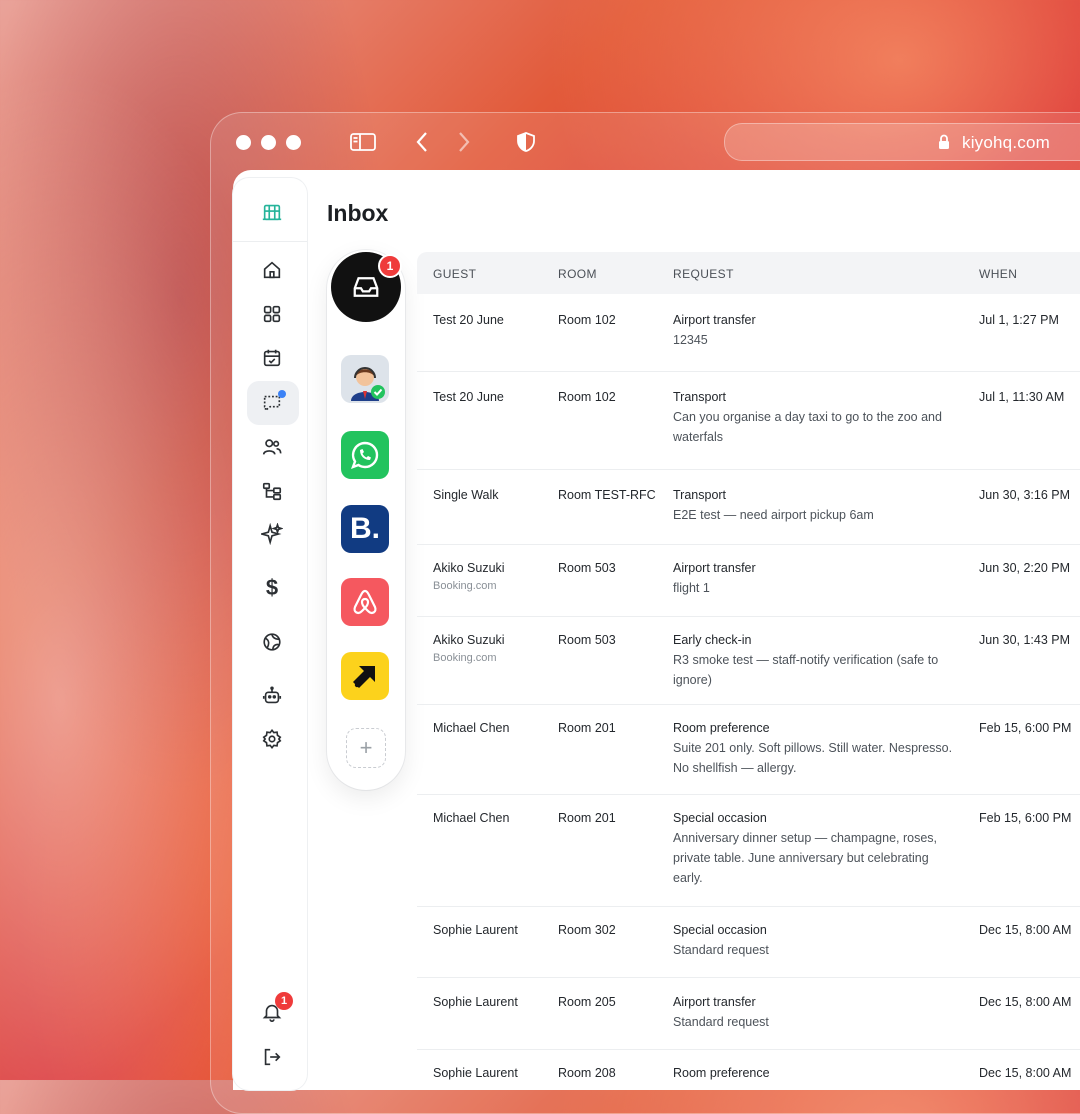 The width and height of the screenshot is (1080, 1114). What do you see at coordinates (748, 273) in the screenshot?
I see `table-header: GUEST ROOM REQUEST WHEN` at bounding box center [748, 273].